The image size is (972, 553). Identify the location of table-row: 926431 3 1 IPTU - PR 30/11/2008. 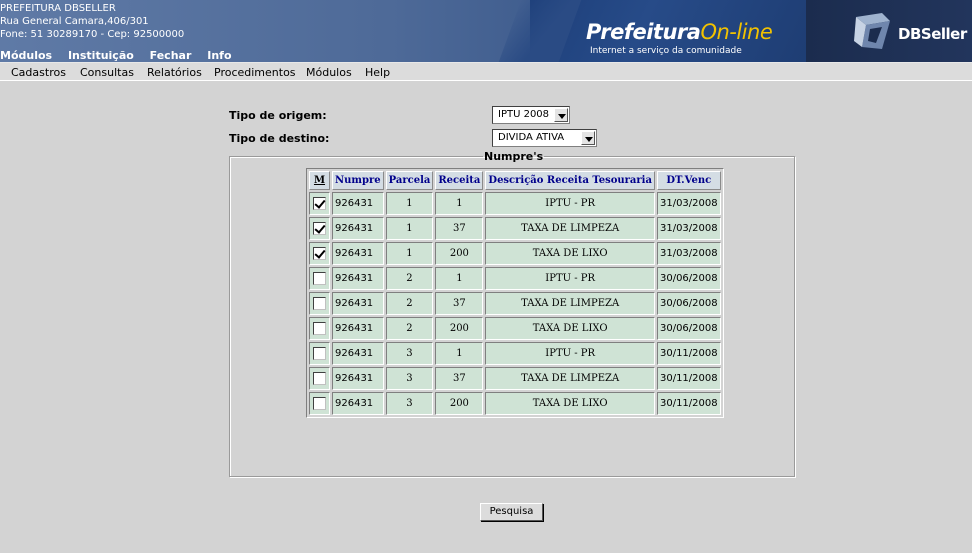
(515, 353).